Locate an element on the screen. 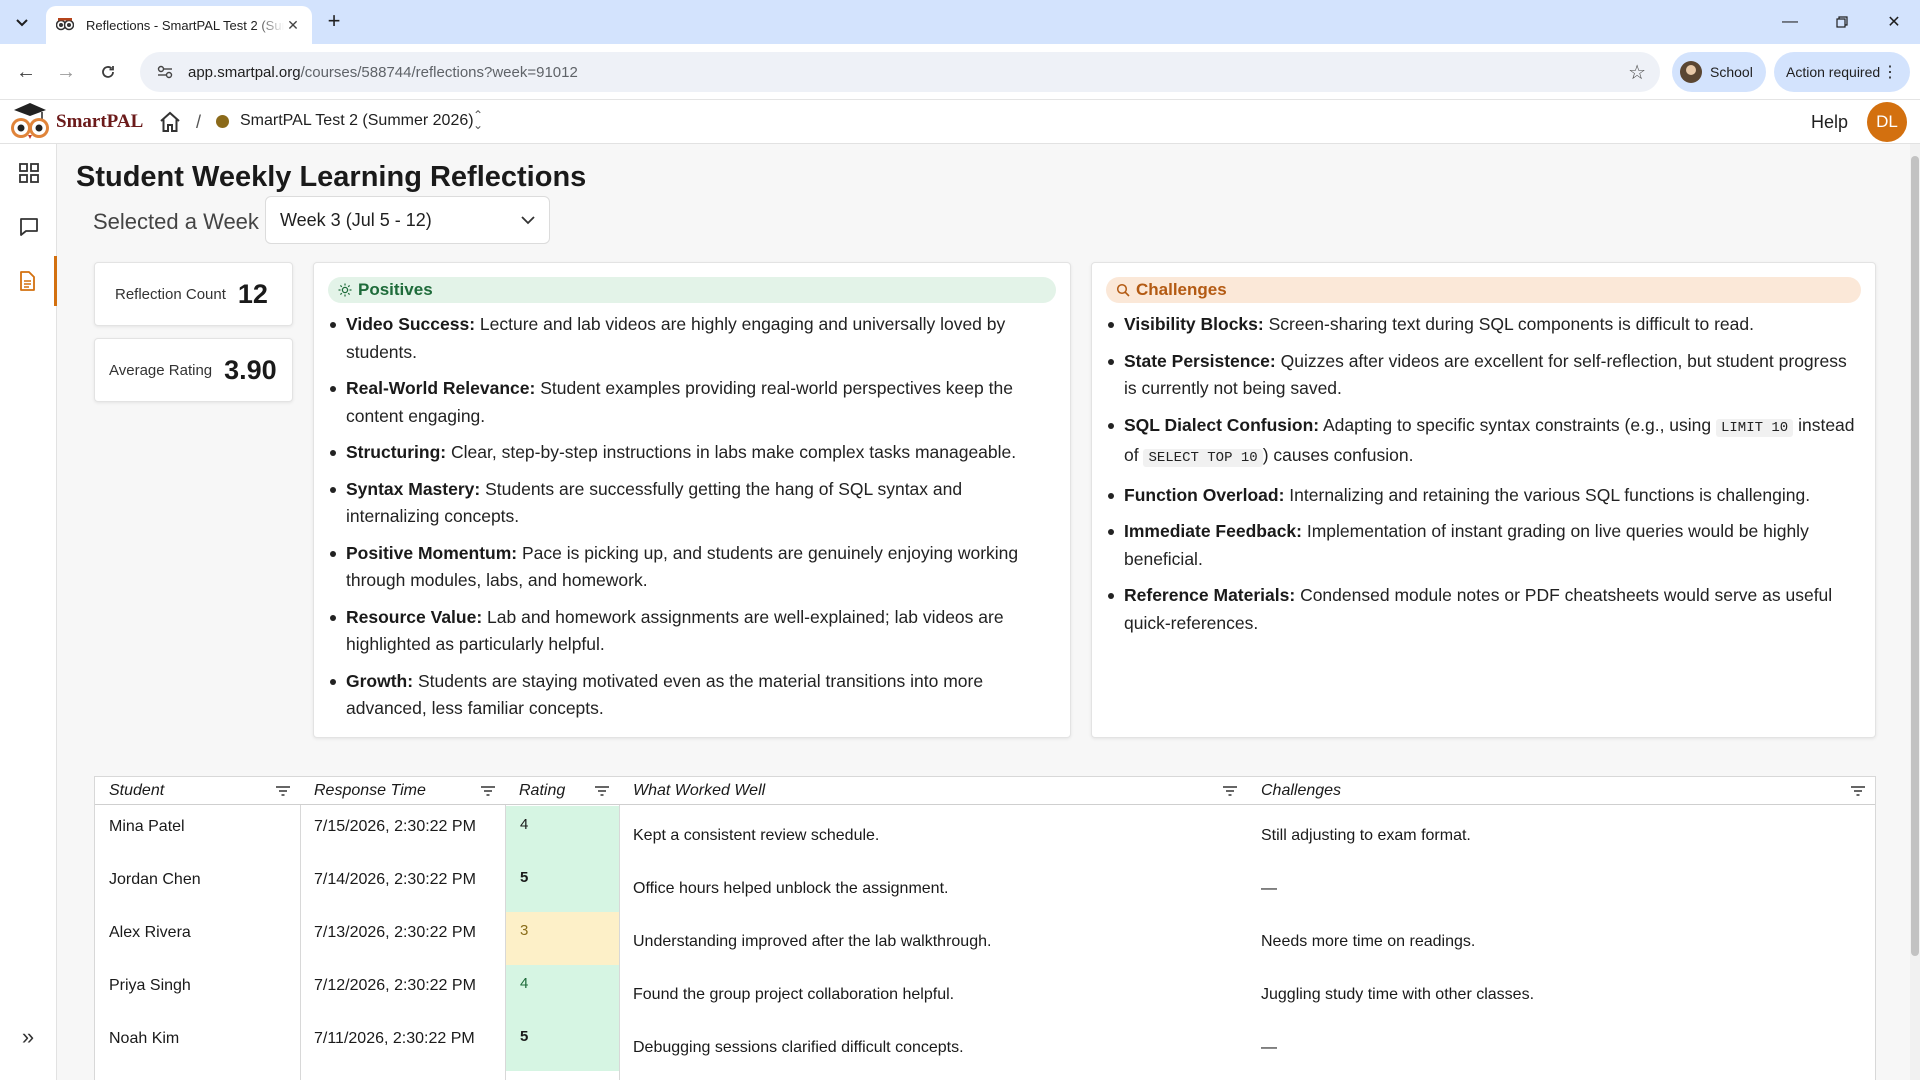  item-title: Real-World Relevance: is located at coordinates (441, 388).